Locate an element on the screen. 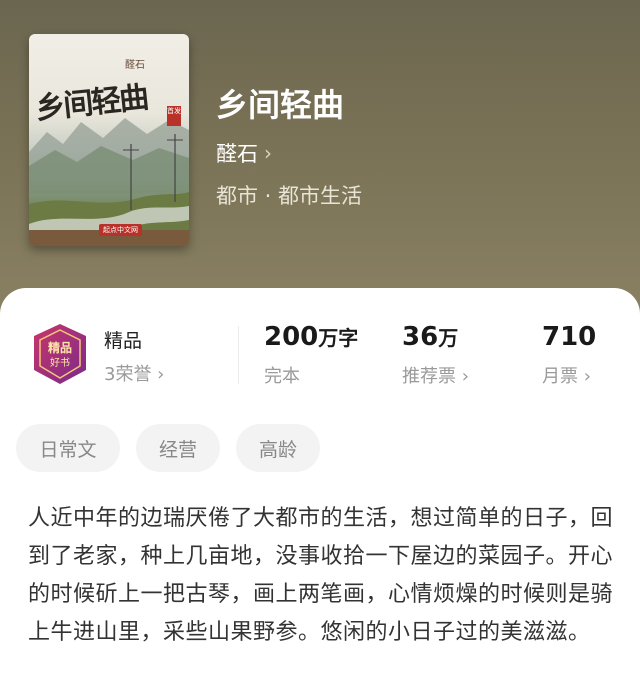  book-title: 乡间轻曲 is located at coordinates (280, 105).